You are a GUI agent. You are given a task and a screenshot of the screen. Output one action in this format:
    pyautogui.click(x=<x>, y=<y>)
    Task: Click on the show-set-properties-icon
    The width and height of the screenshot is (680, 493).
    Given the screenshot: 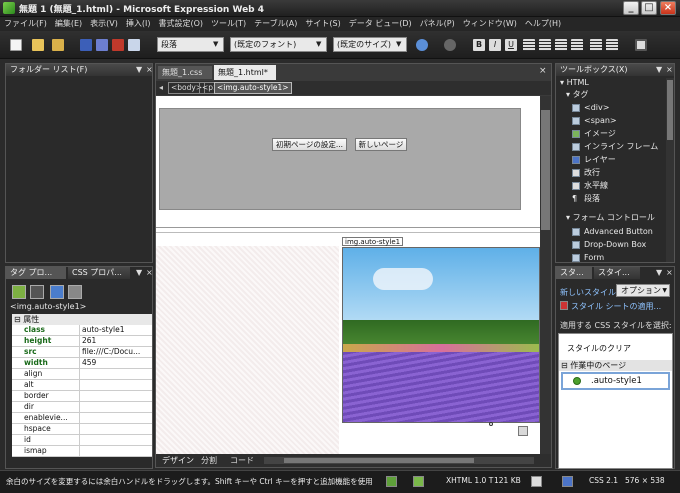 What is the action you would take?
    pyautogui.click(x=57, y=292)
    